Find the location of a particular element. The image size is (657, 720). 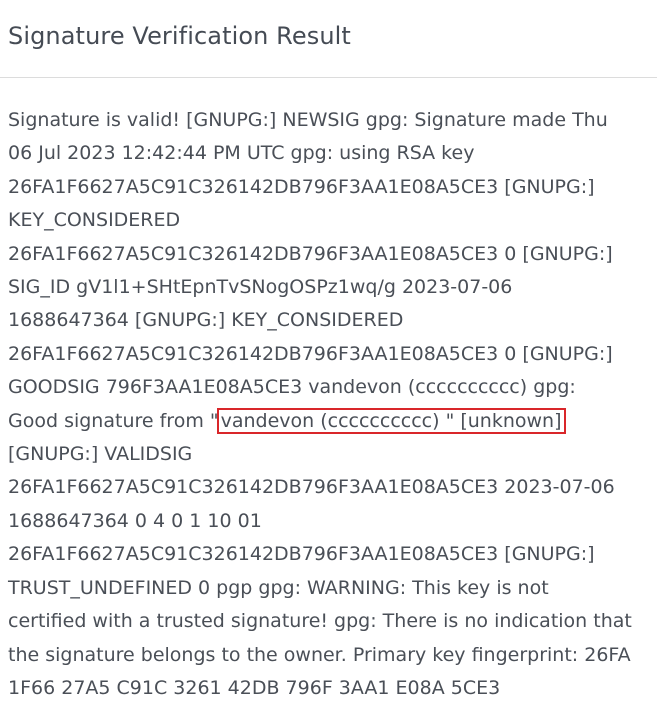

good-signature-prefix: Good signature from " is located at coordinates (113, 420).